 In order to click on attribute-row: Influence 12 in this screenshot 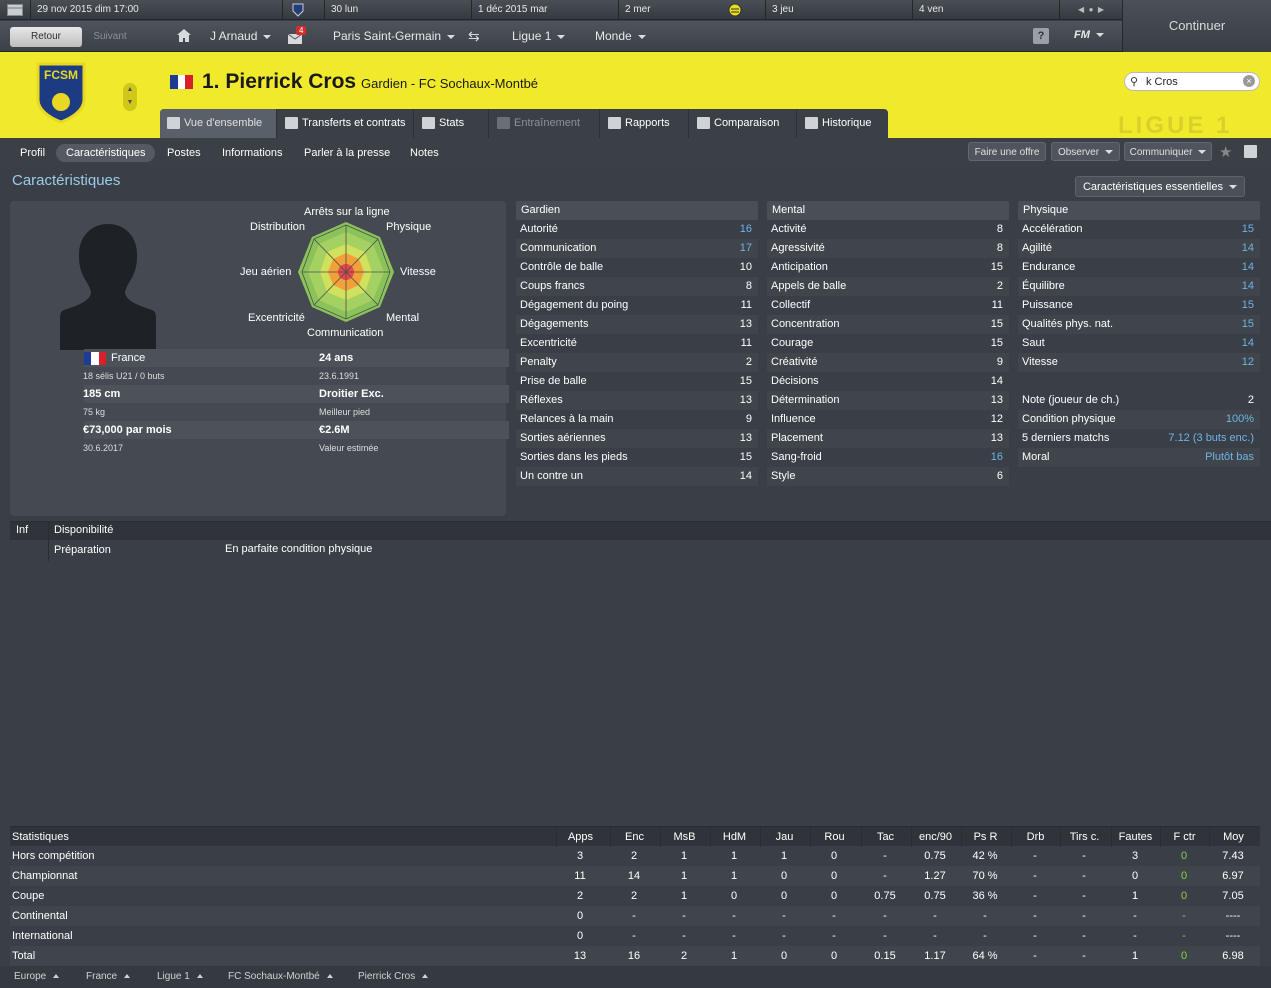, I will do `click(888, 419)`.